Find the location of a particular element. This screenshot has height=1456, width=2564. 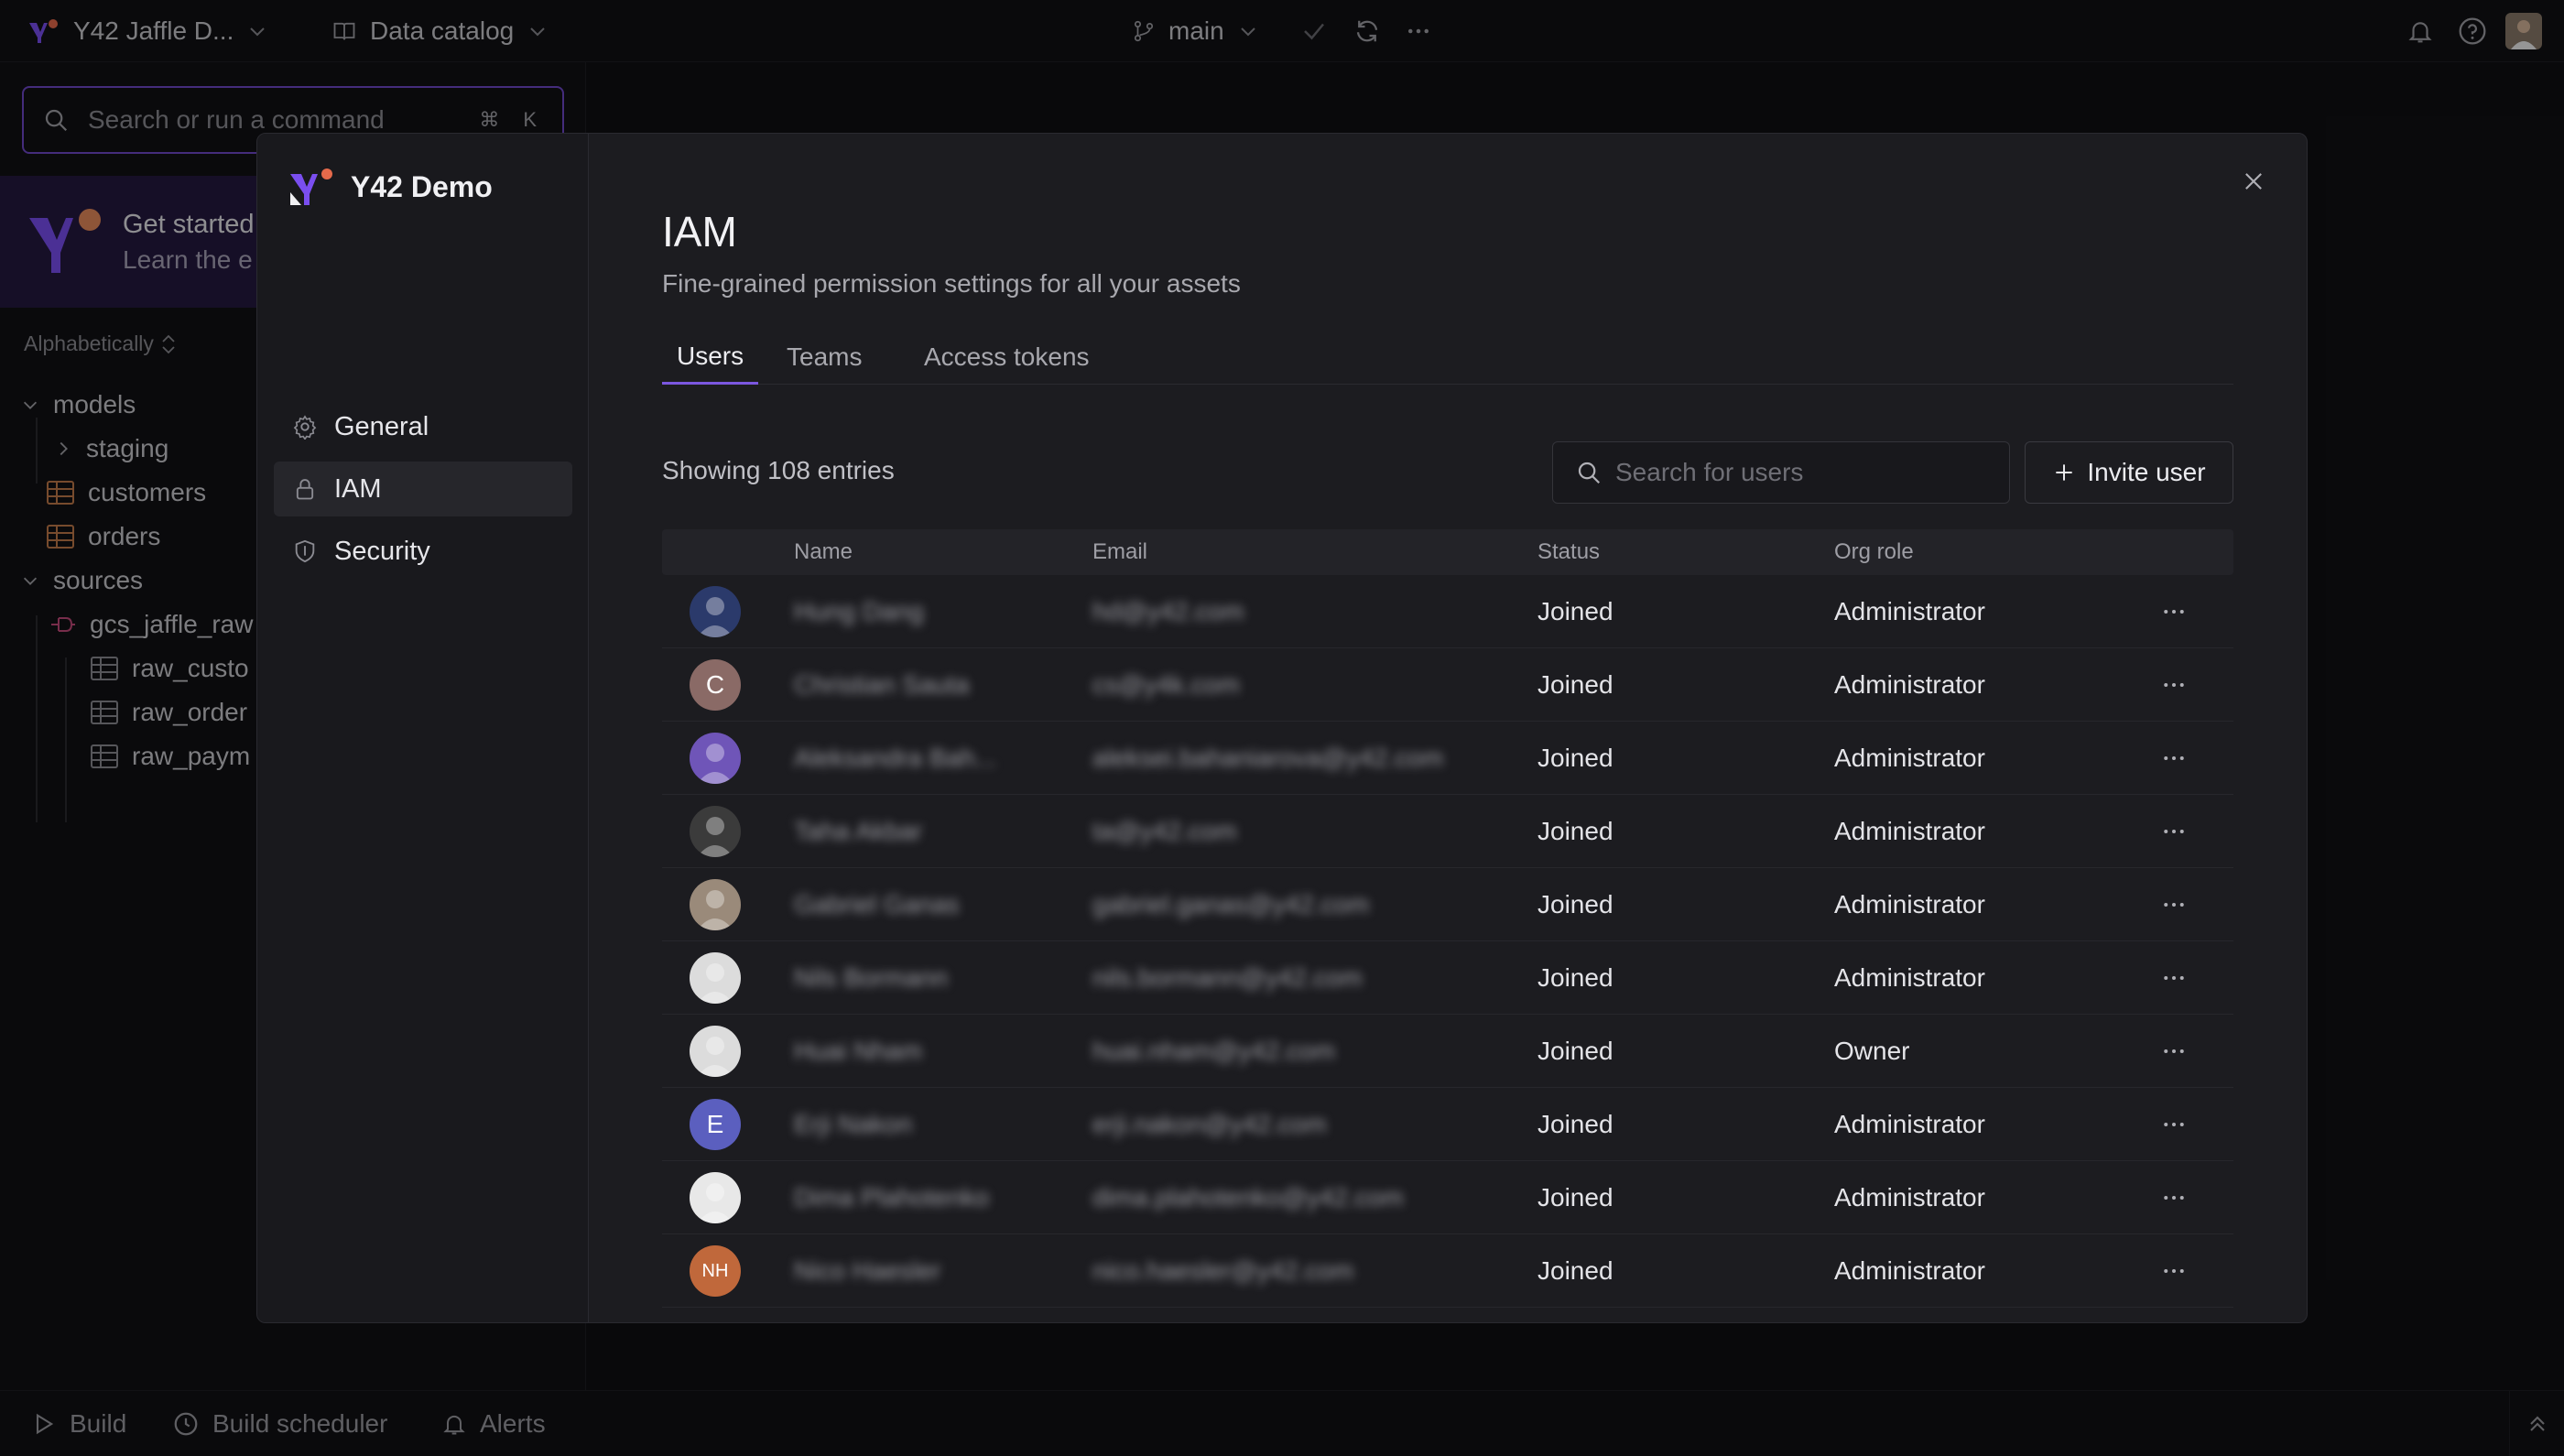

user-email: erji.nakon@y42.com is located at coordinates (1209, 1124).